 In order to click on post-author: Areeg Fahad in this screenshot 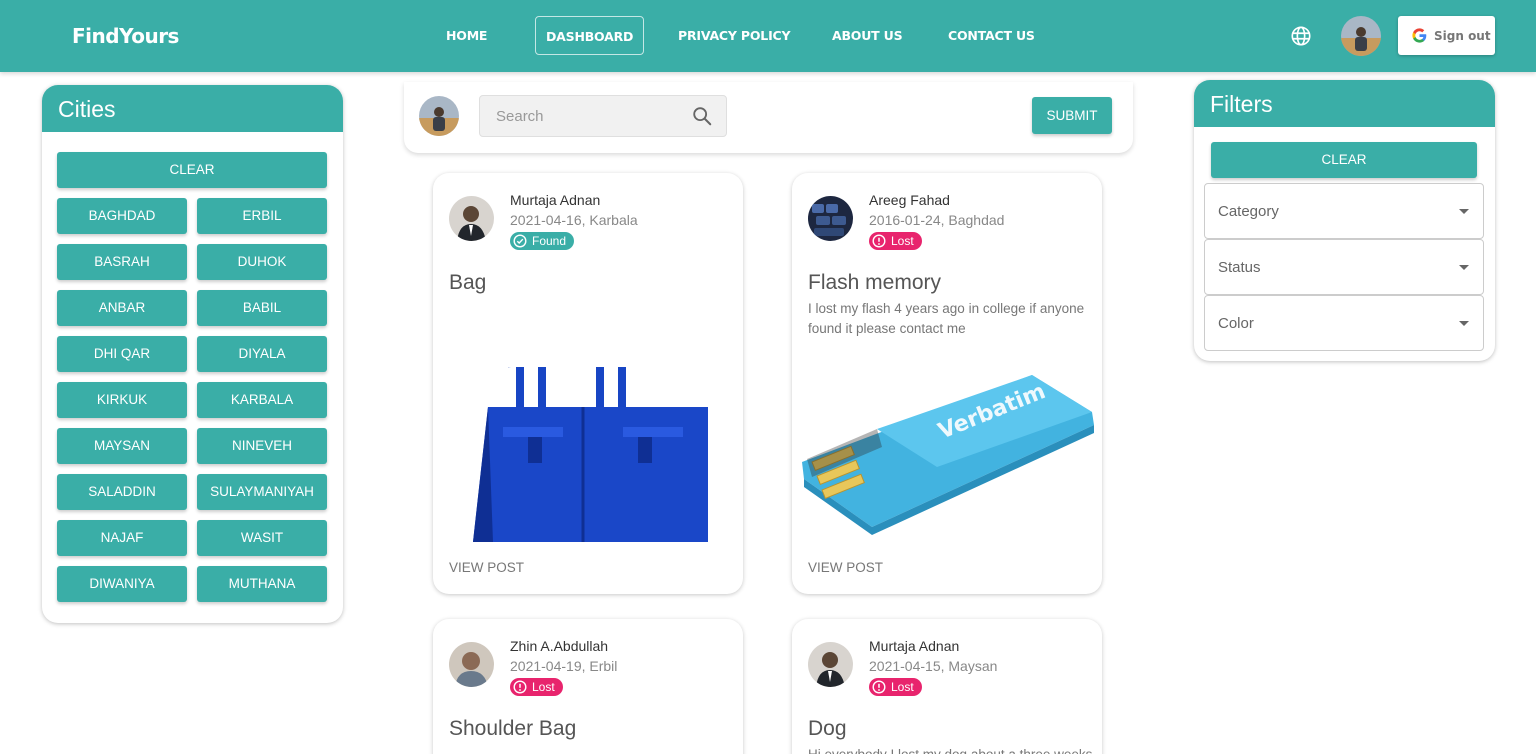, I will do `click(909, 200)`.